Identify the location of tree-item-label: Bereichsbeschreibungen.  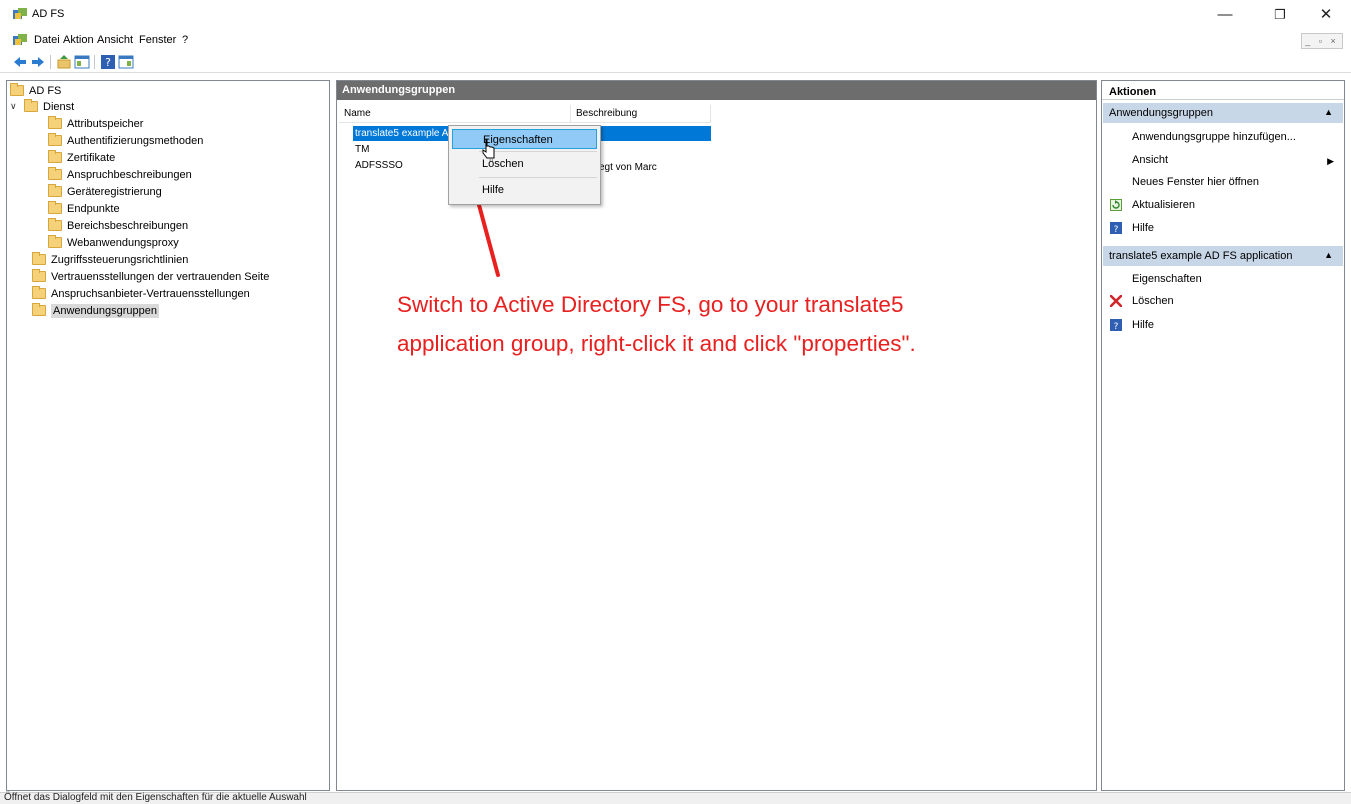
(128, 225).